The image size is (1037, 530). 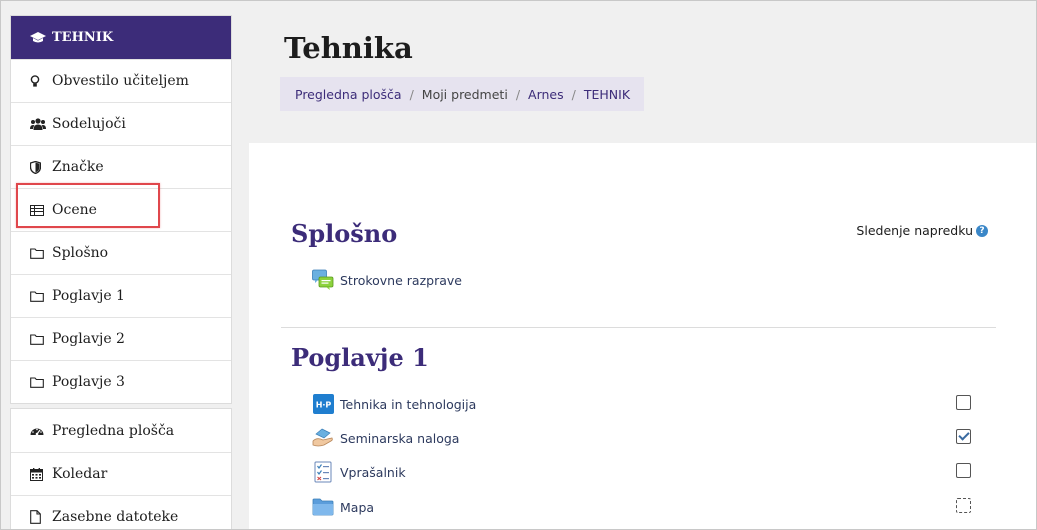 I want to click on activity-forum: Strokovne razprave, so click(x=387, y=280).